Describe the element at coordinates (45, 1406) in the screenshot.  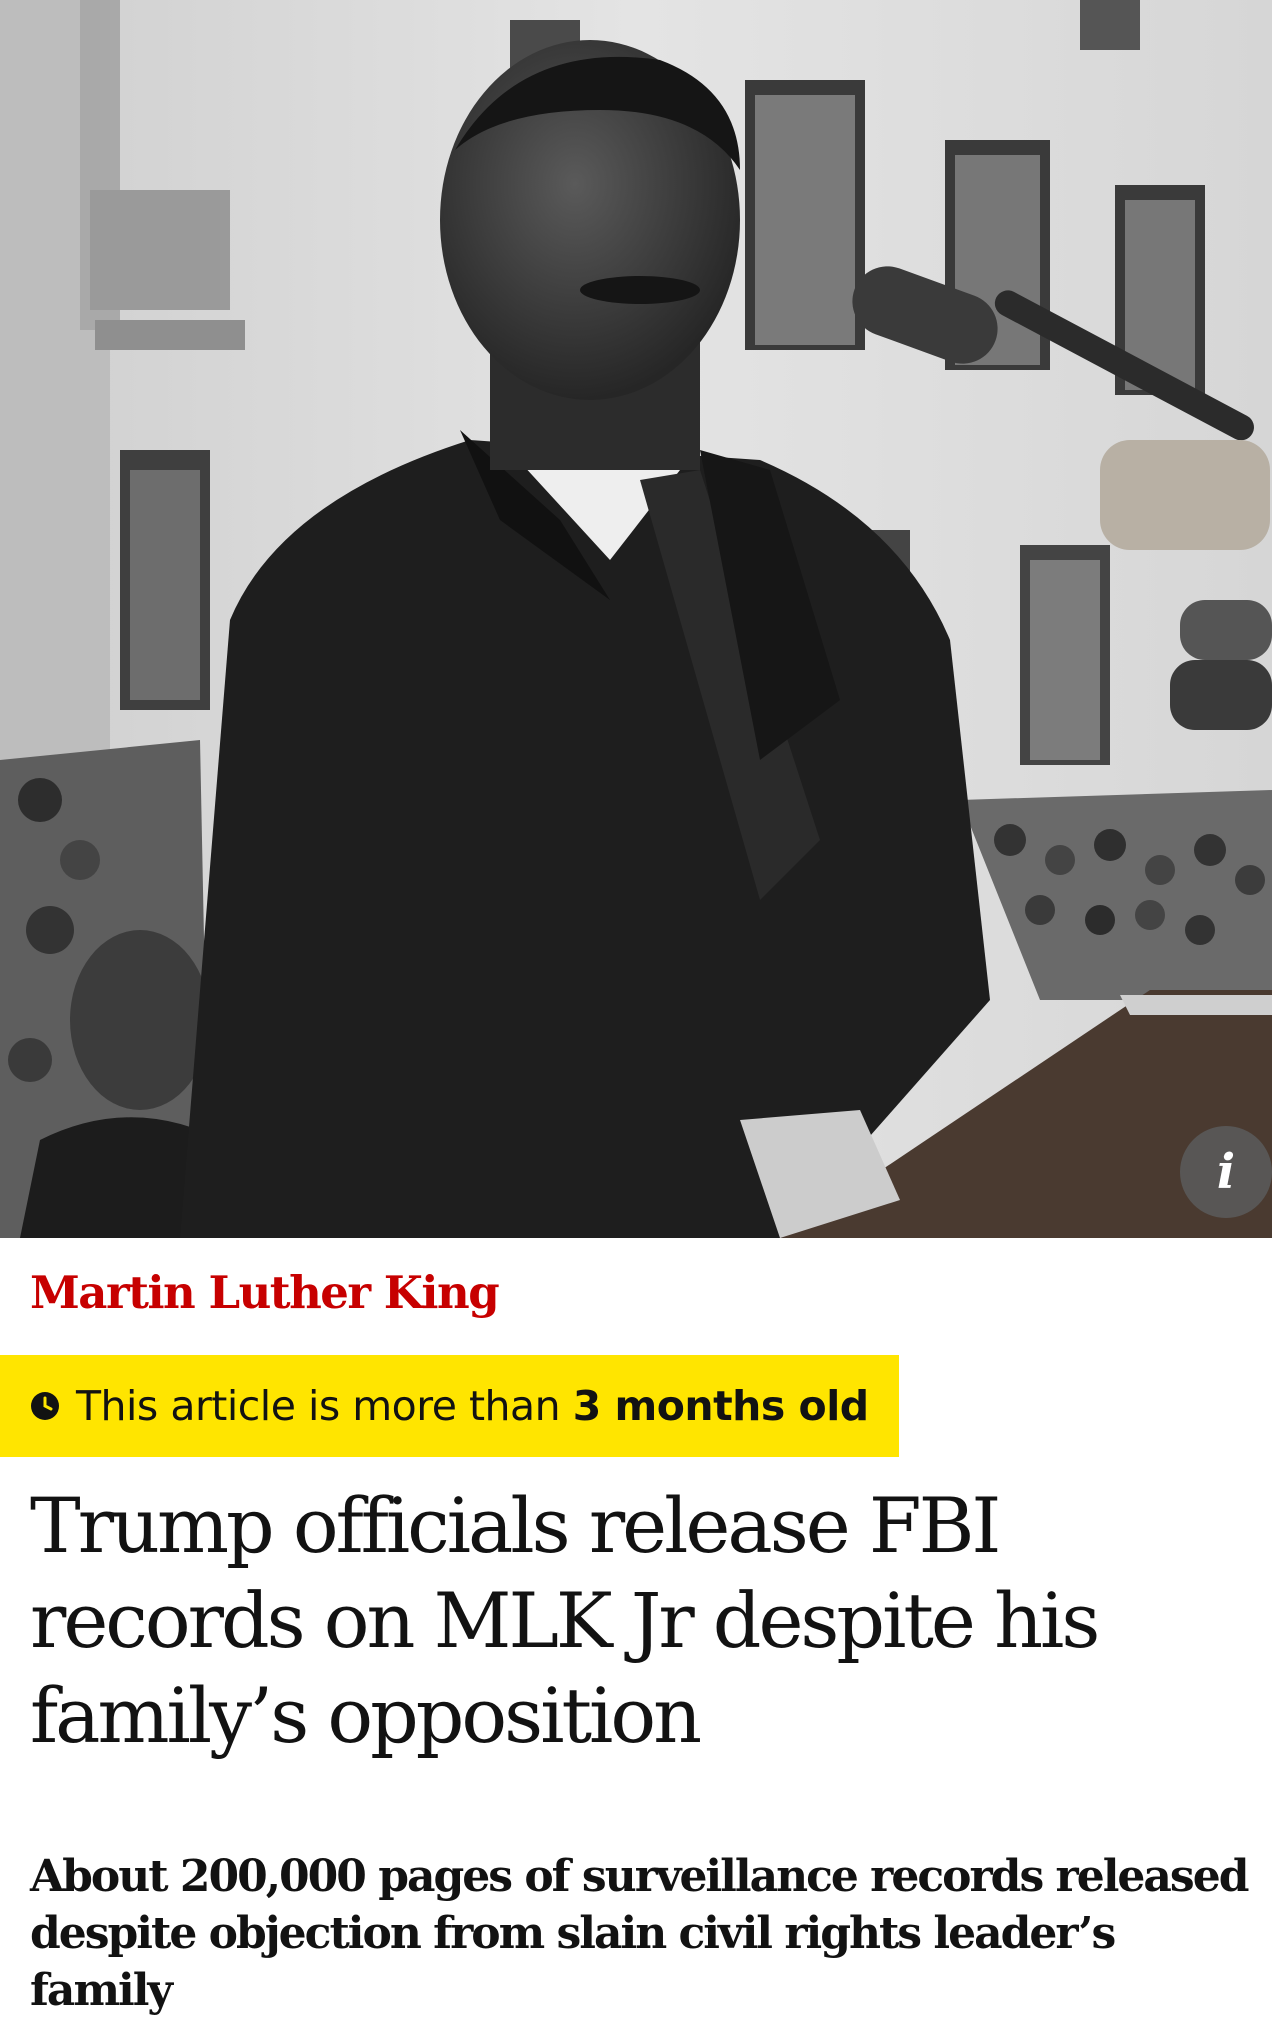
I see `clock-icon` at that location.